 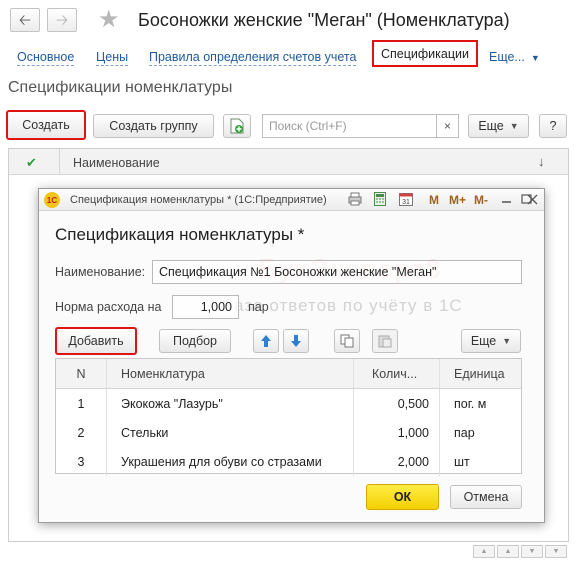 I want to click on list-more-button: Еще ▼, so click(x=498, y=126).